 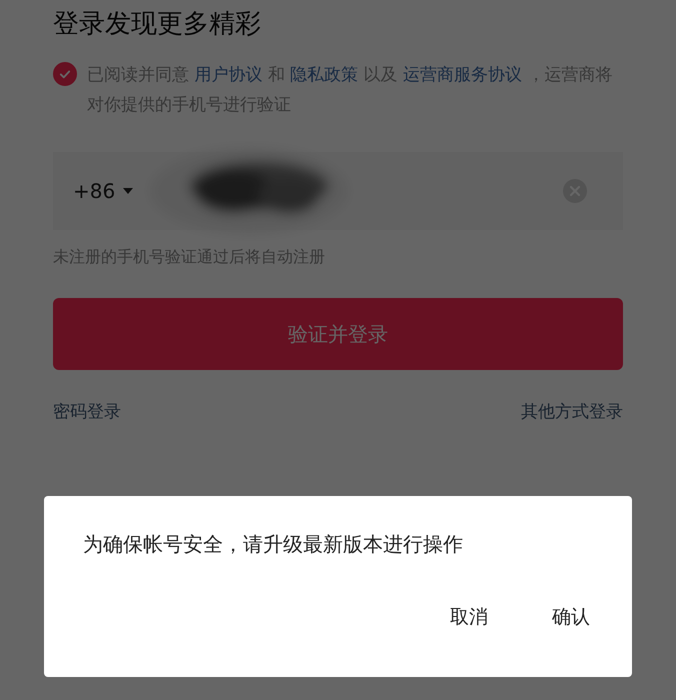 What do you see at coordinates (103, 191) in the screenshot?
I see `country-code-selector: +86` at bounding box center [103, 191].